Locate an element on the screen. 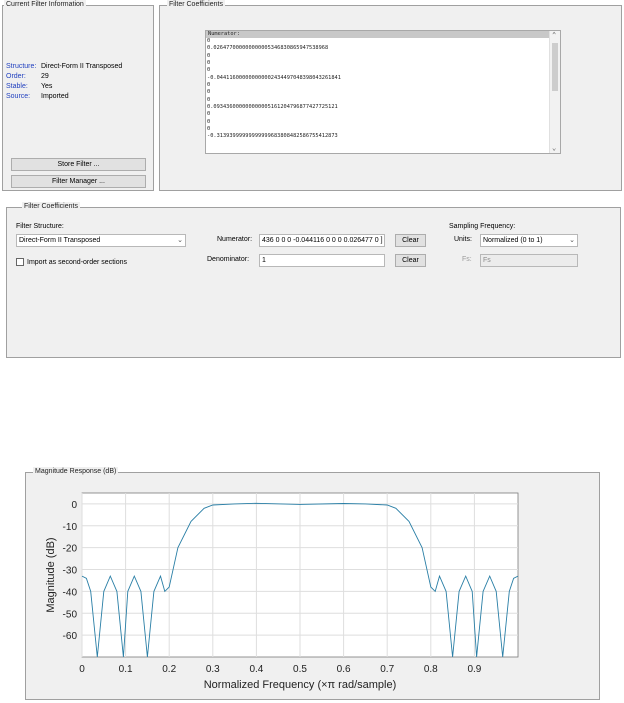 The width and height of the screenshot is (624, 703). x-tick-label: 0.2 is located at coordinates (169, 669).